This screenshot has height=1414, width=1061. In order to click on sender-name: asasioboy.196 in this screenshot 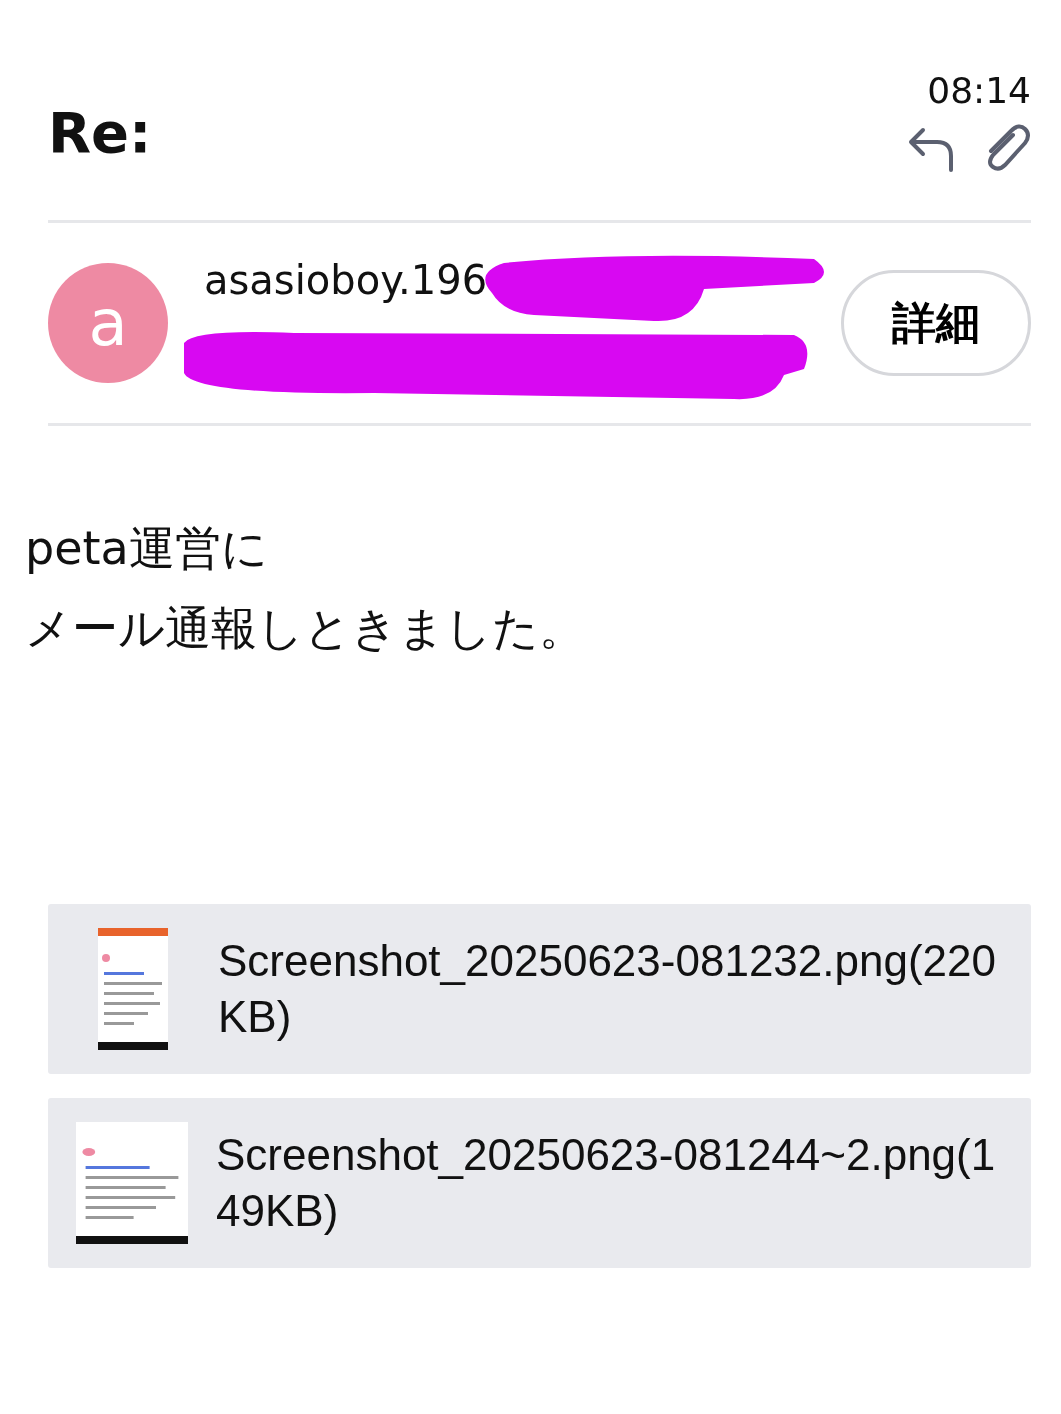, I will do `click(346, 280)`.